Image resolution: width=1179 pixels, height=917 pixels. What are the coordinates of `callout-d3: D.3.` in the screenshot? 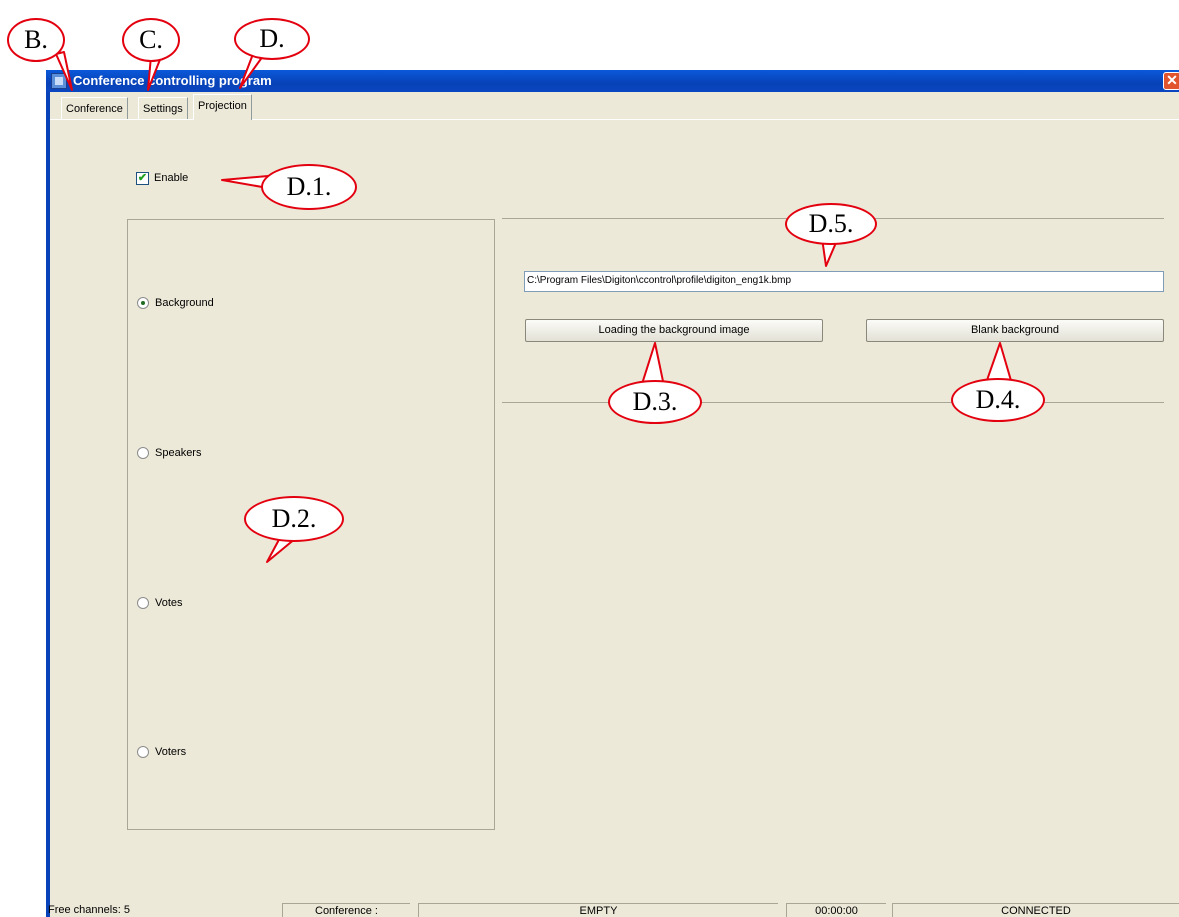 It's located at (655, 402).